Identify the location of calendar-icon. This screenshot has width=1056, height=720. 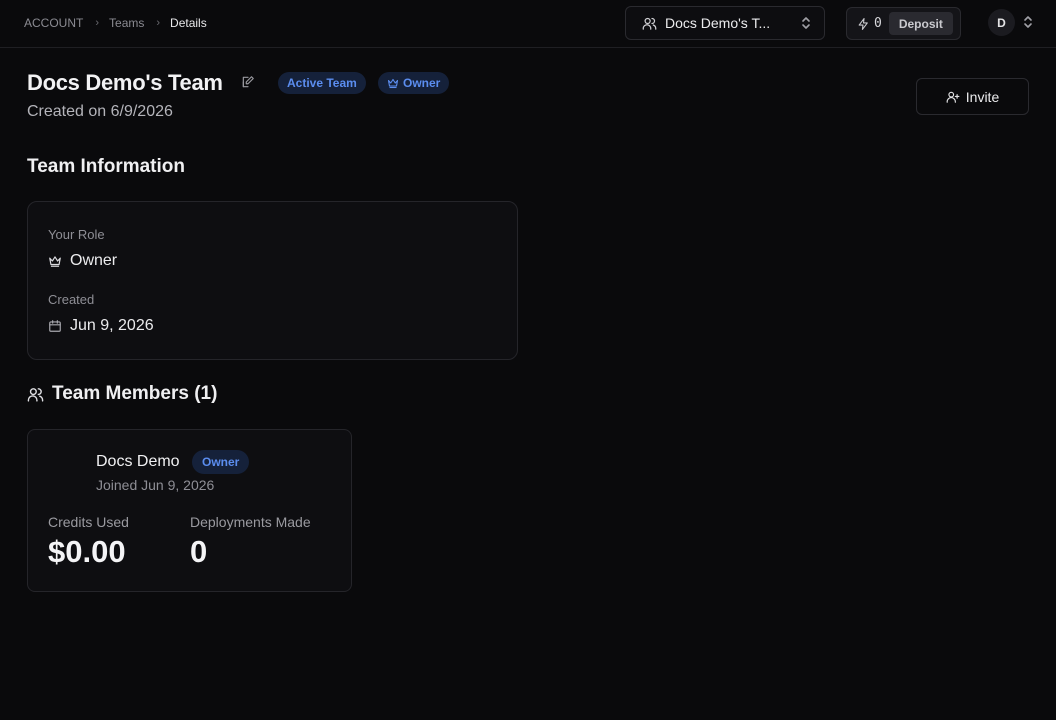
(55, 326).